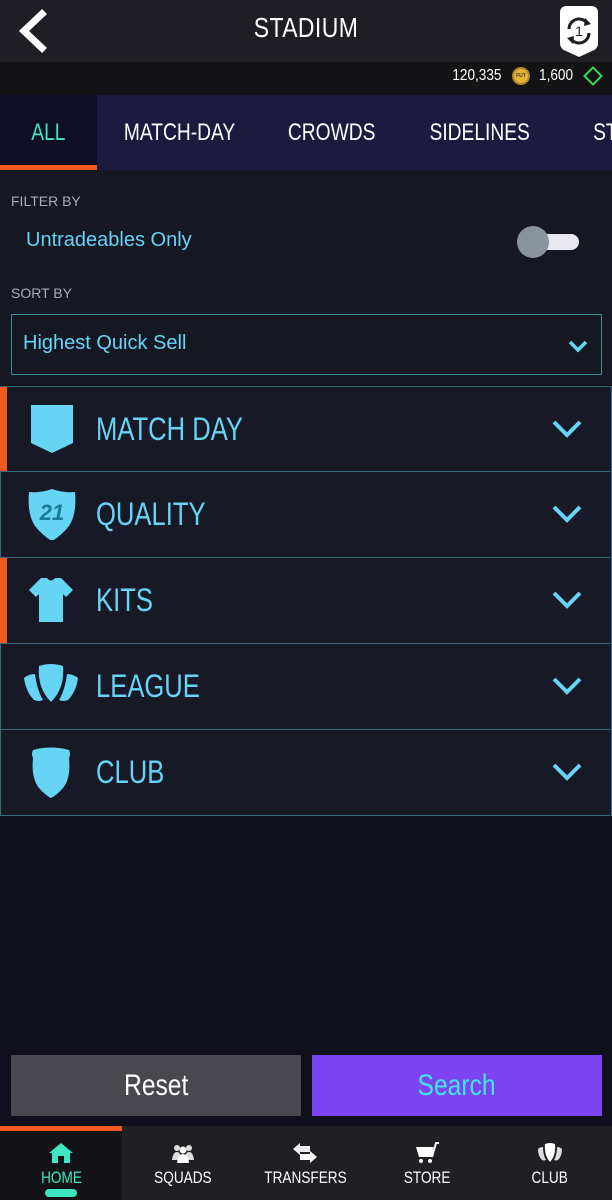  I want to click on tab-sidelines: SIDELINES, so click(480, 132).